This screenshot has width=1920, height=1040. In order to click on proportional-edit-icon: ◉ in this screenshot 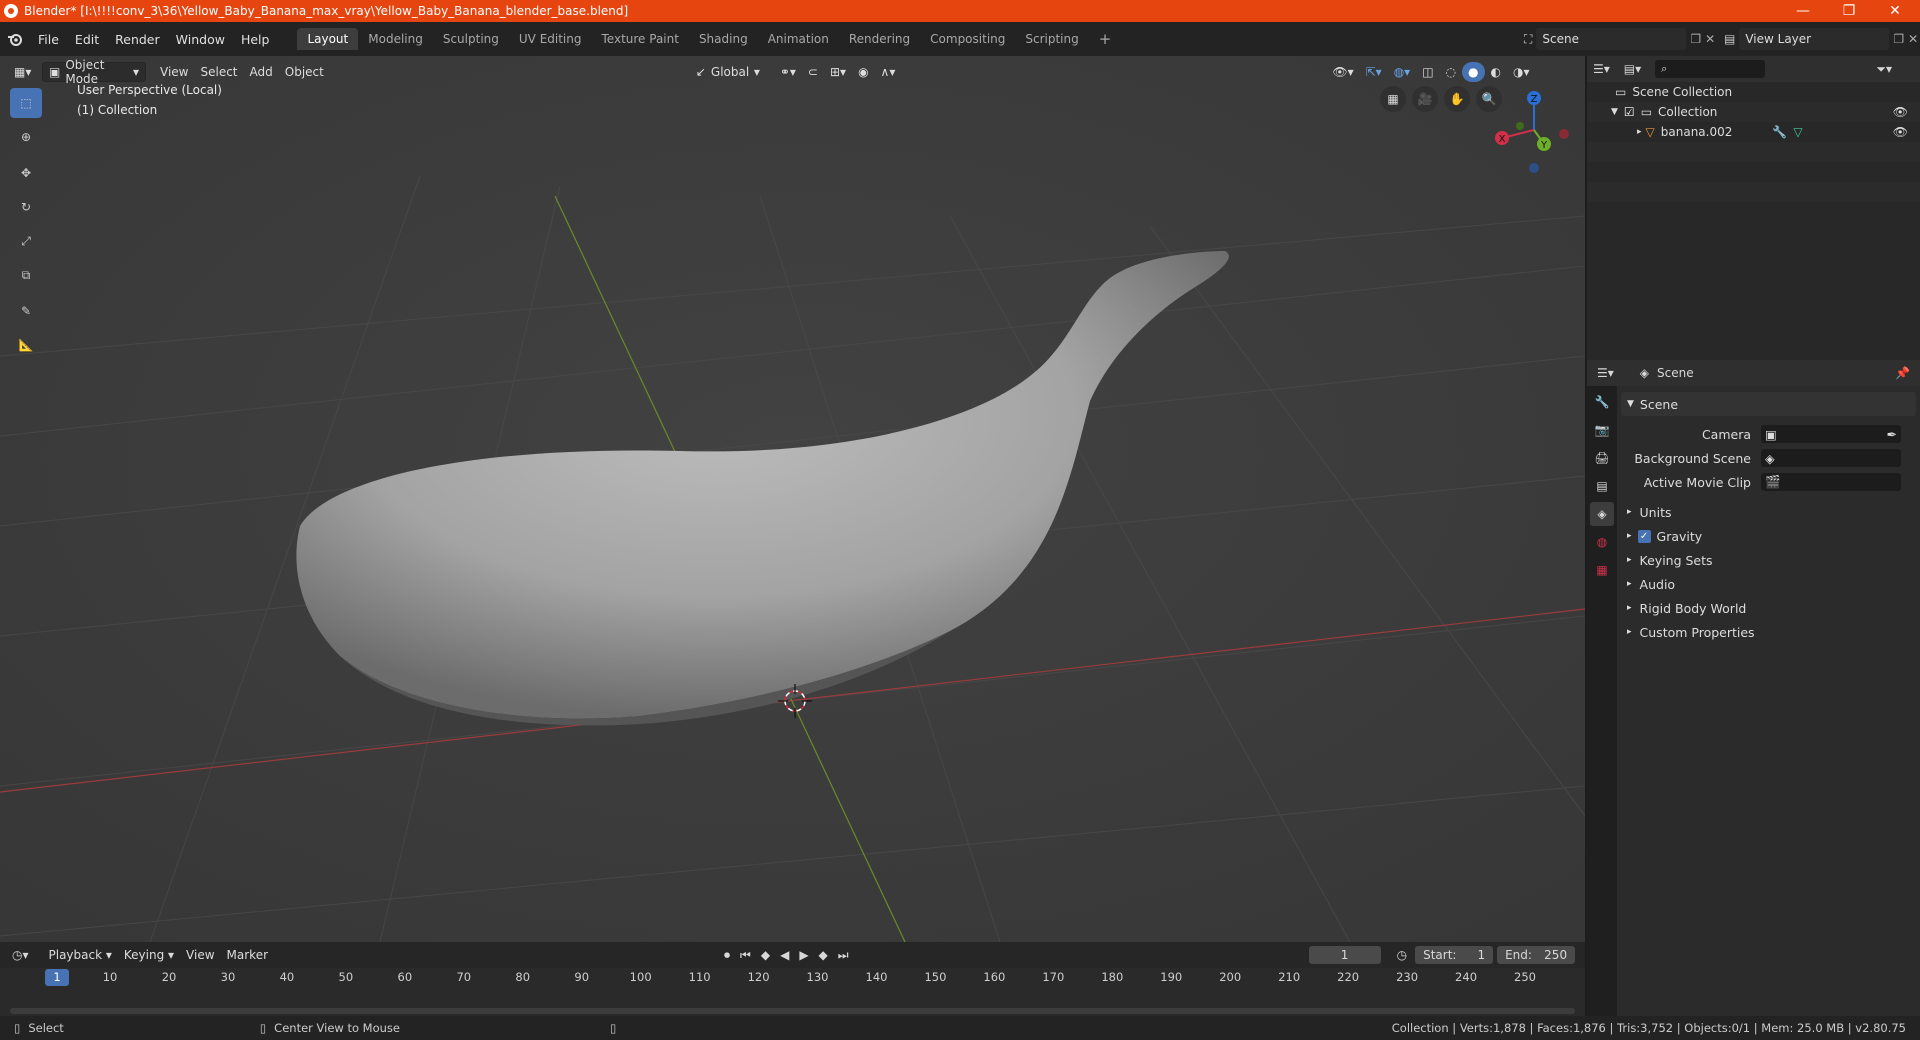, I will do `click(863, 72)`.